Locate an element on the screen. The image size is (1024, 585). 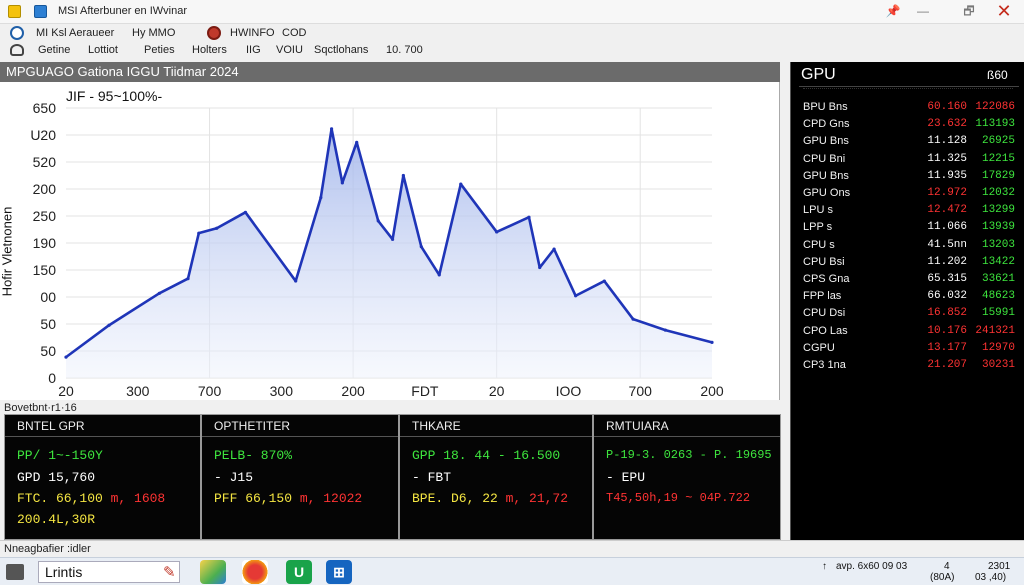
tray-icon: ↑ is located at coordinates (824, 566).